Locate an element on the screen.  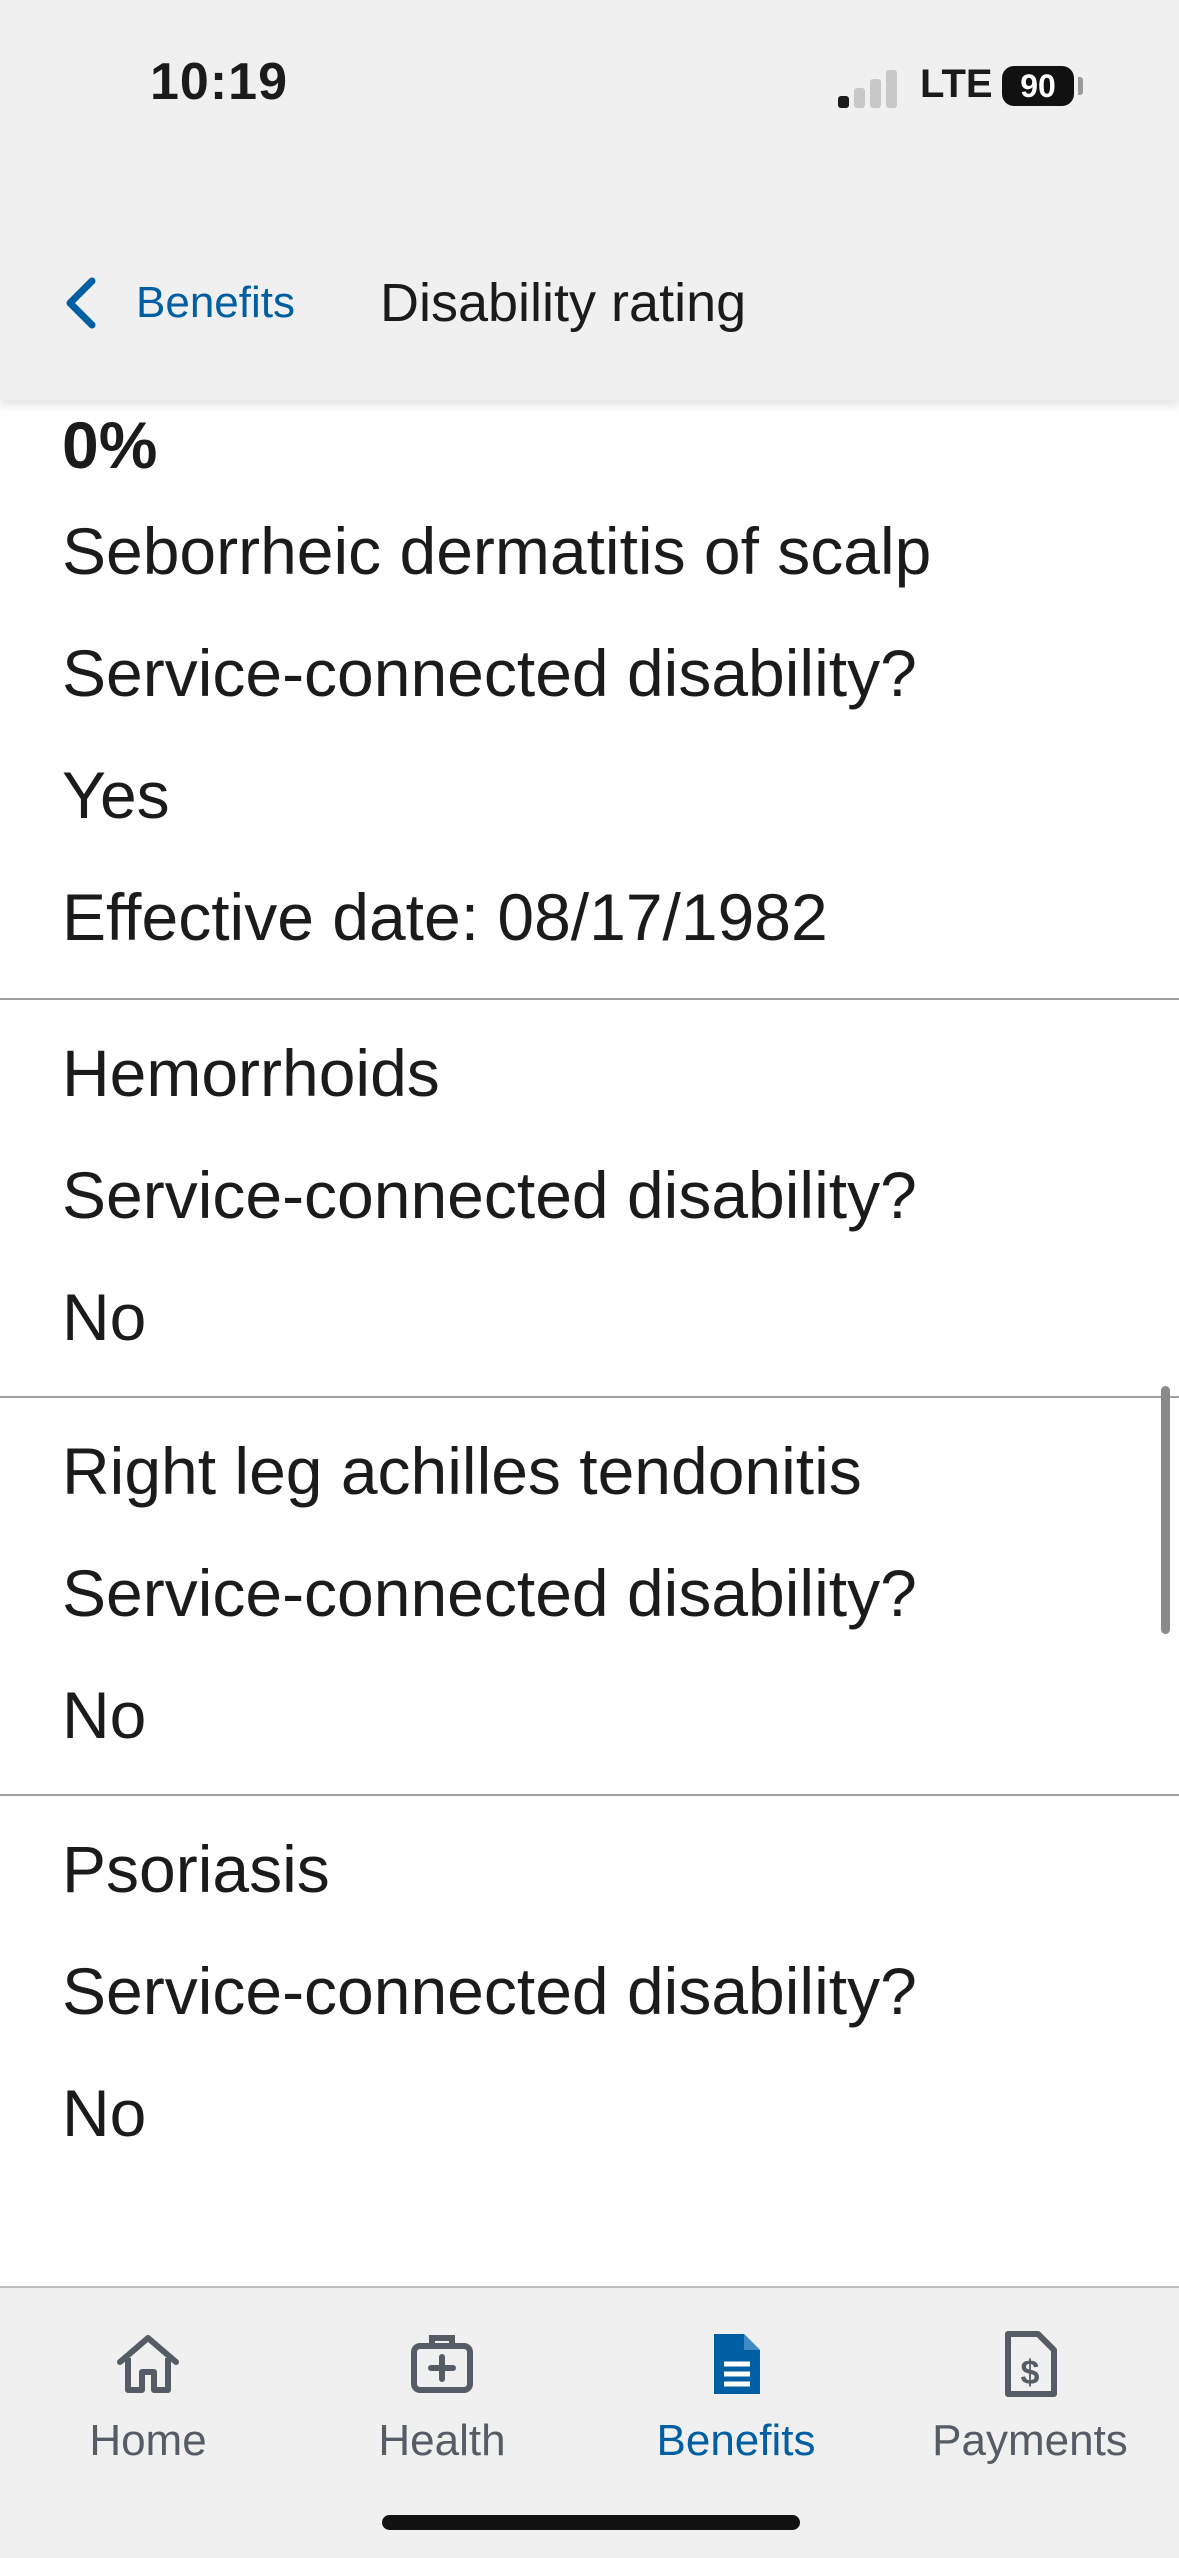
signal-icon is located at coordinates (868, 87).